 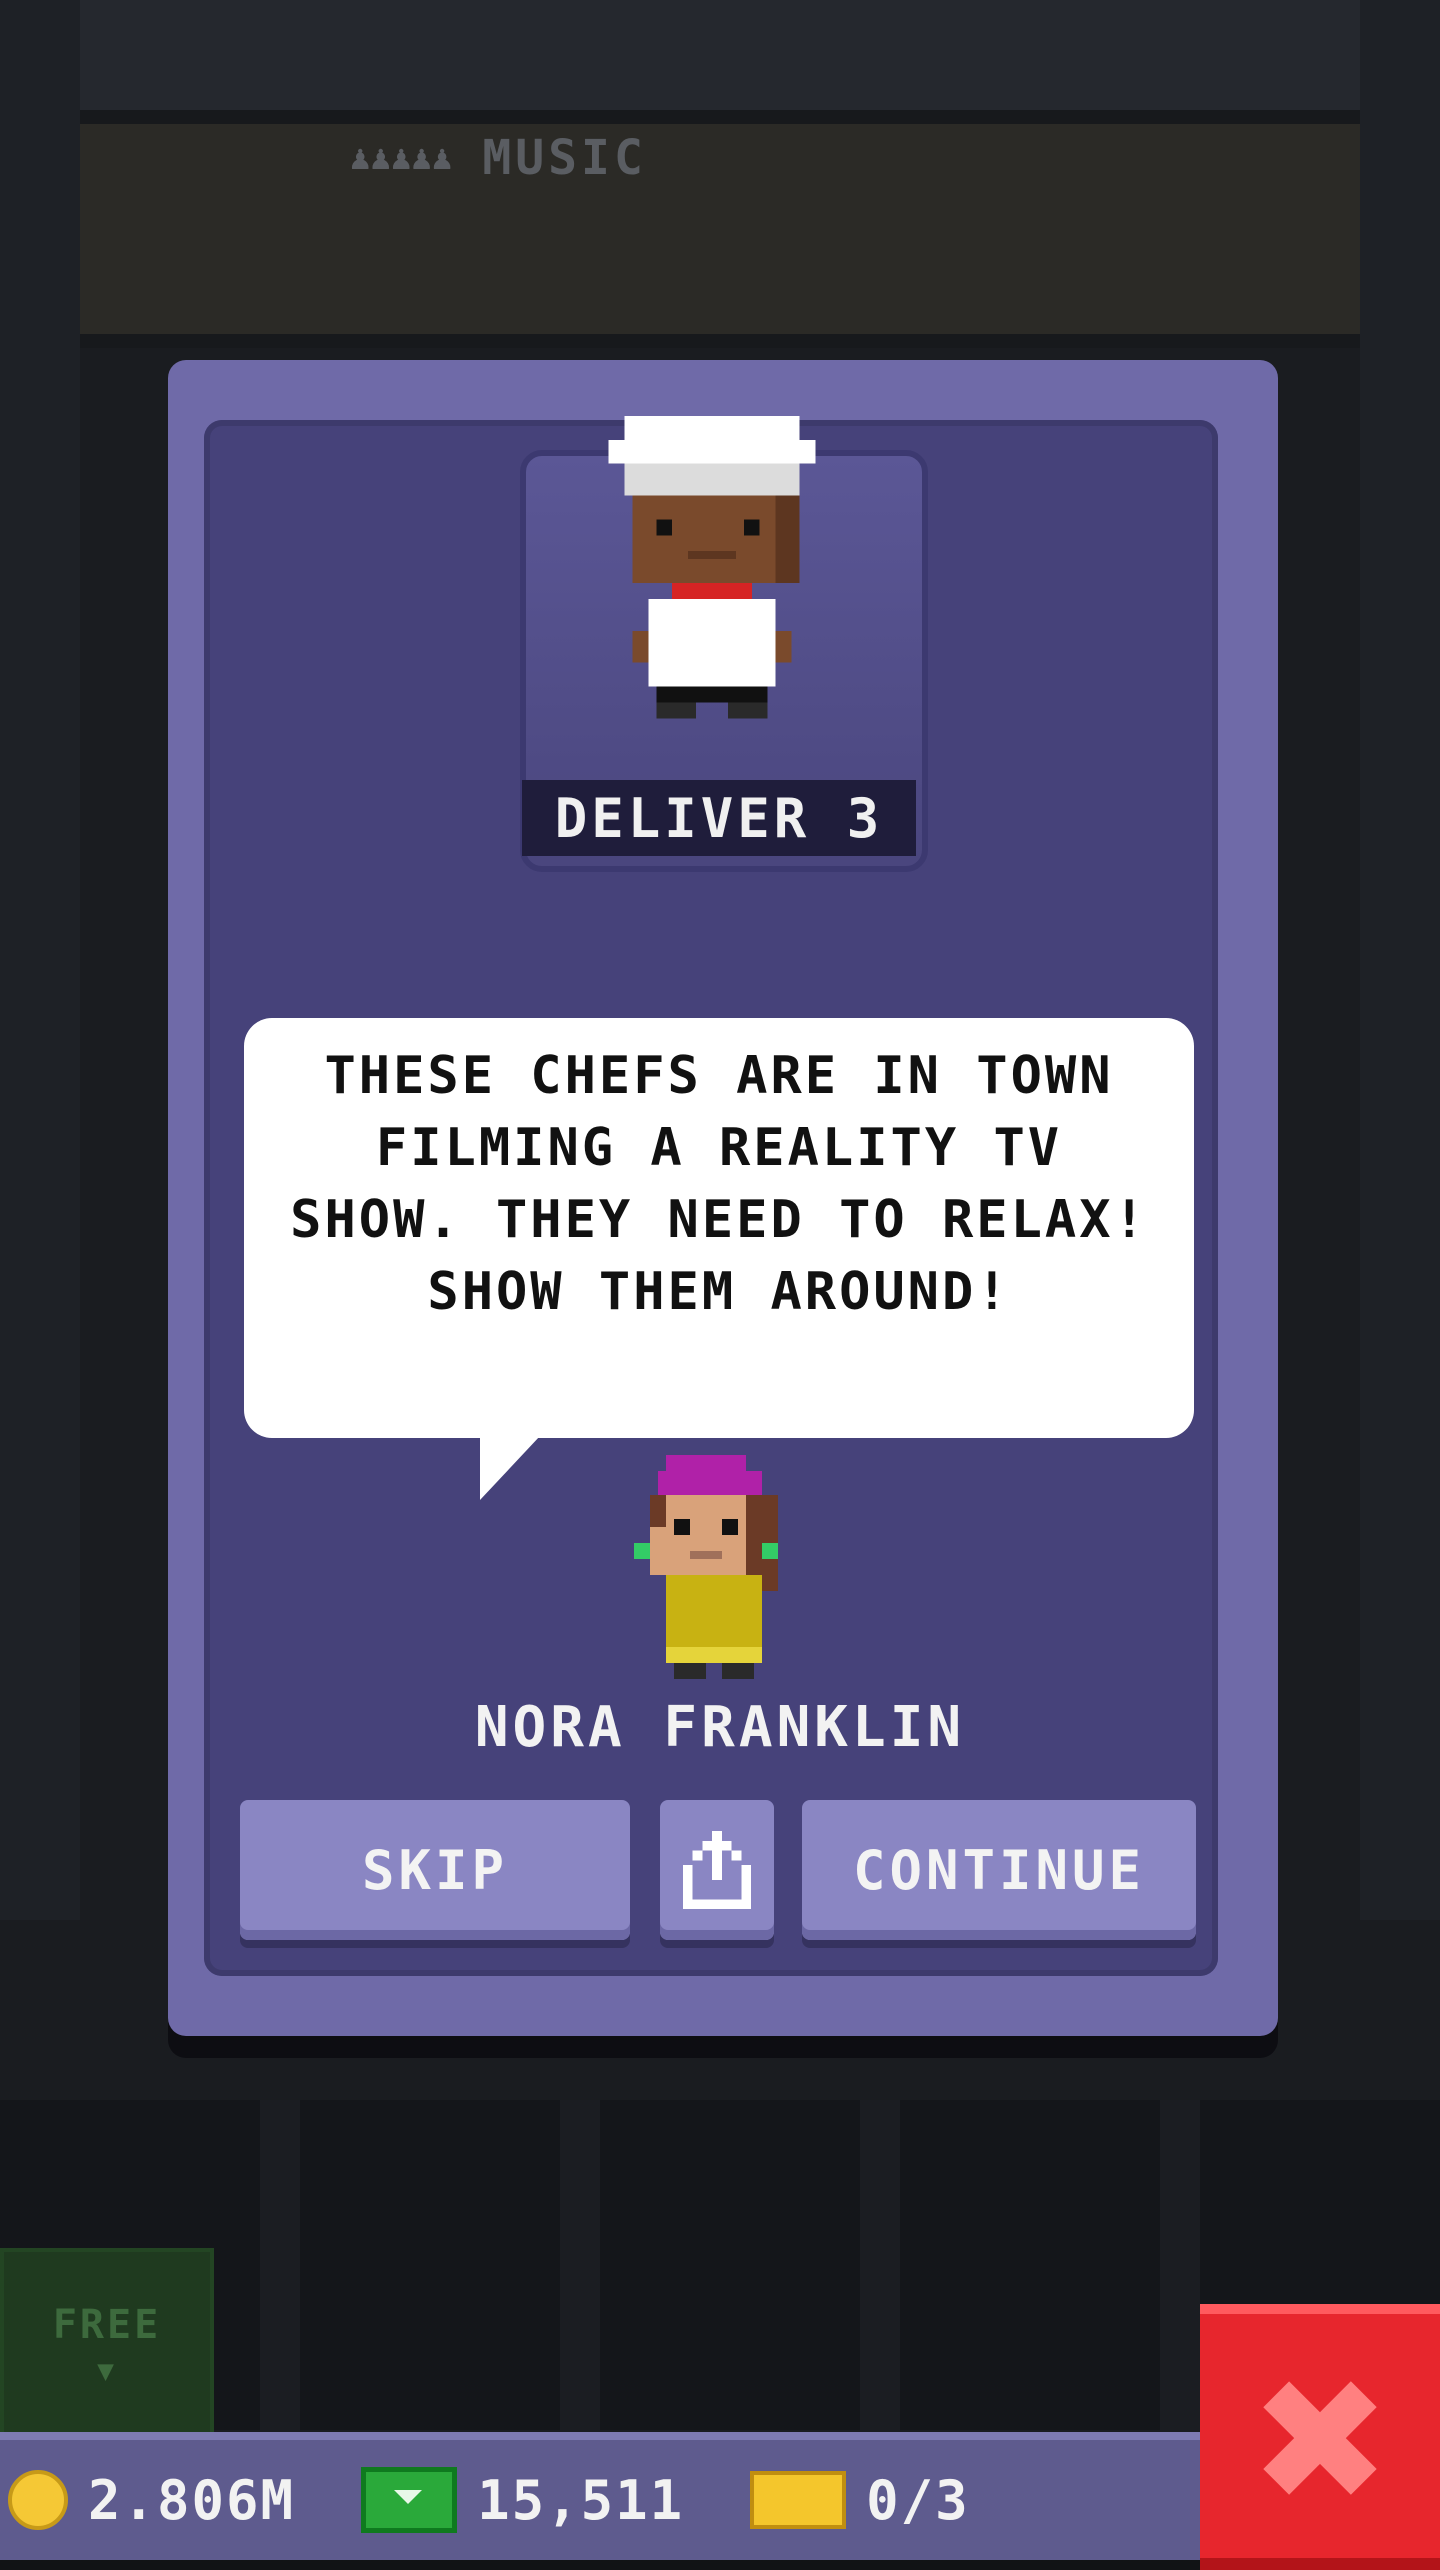 I want to click on free-gift-button: FREE ▼, so click(x=107, y=2344).